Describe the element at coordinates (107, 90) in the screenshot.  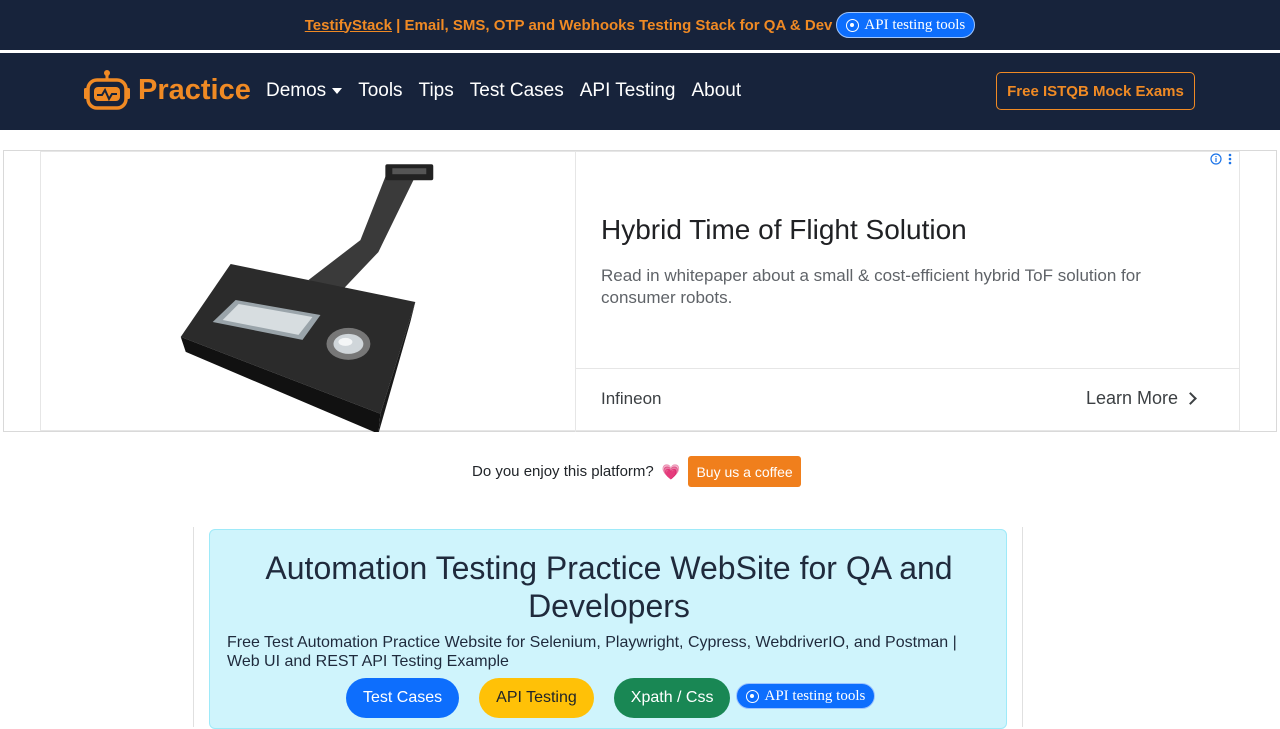
I see `robot-logo-icon` at that location.